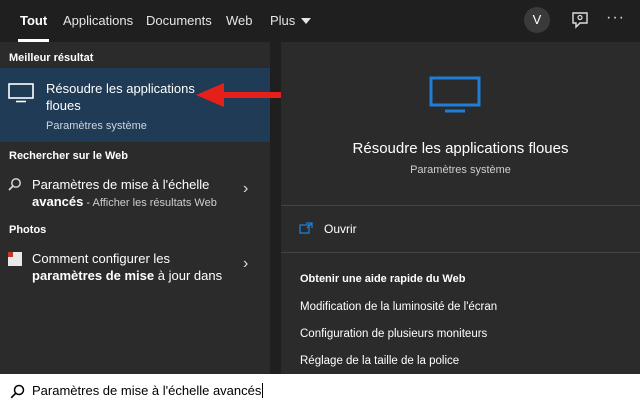  Describe the element at coordinates (263, 390) in the screenshot. I see `text-cursor` at that location.